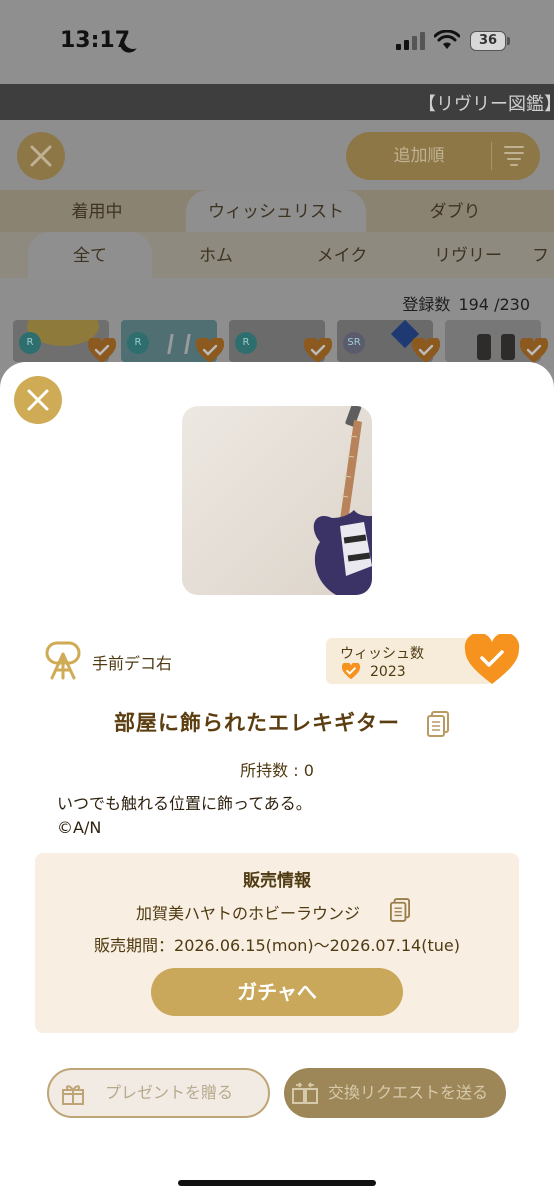 The image size is (554, 1200). I want to click on home-indicator, so click(277, 1183).